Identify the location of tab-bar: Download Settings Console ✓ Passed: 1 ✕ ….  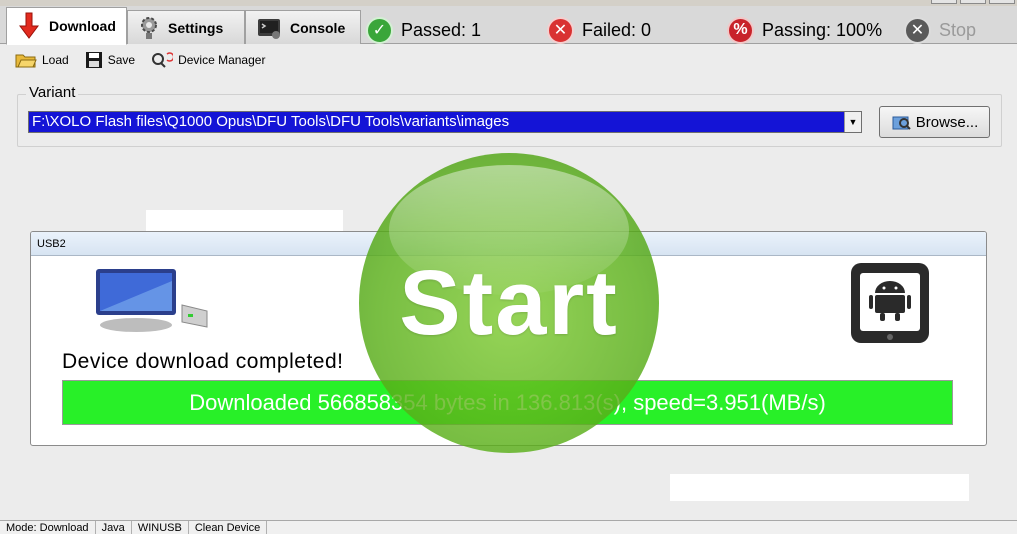
(508, 25).